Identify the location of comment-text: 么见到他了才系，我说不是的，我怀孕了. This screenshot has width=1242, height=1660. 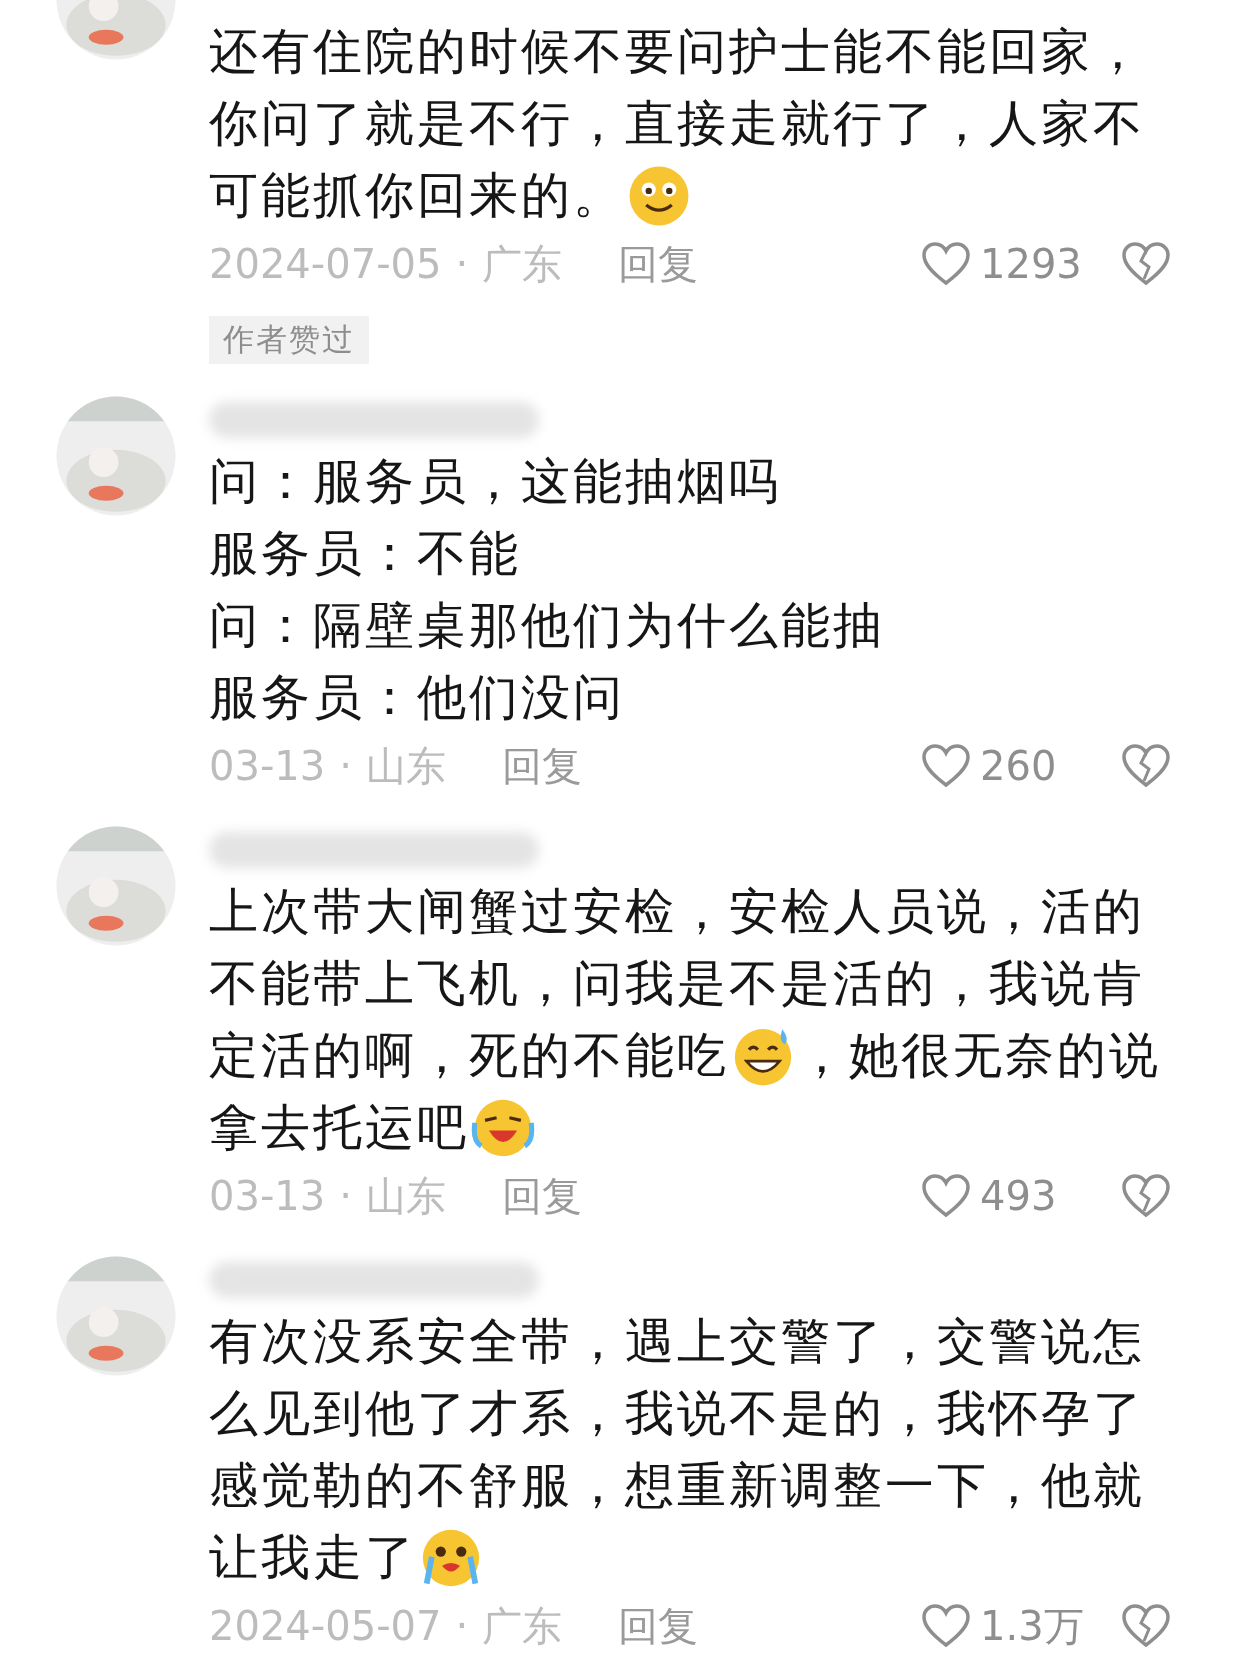
(677, 1414).